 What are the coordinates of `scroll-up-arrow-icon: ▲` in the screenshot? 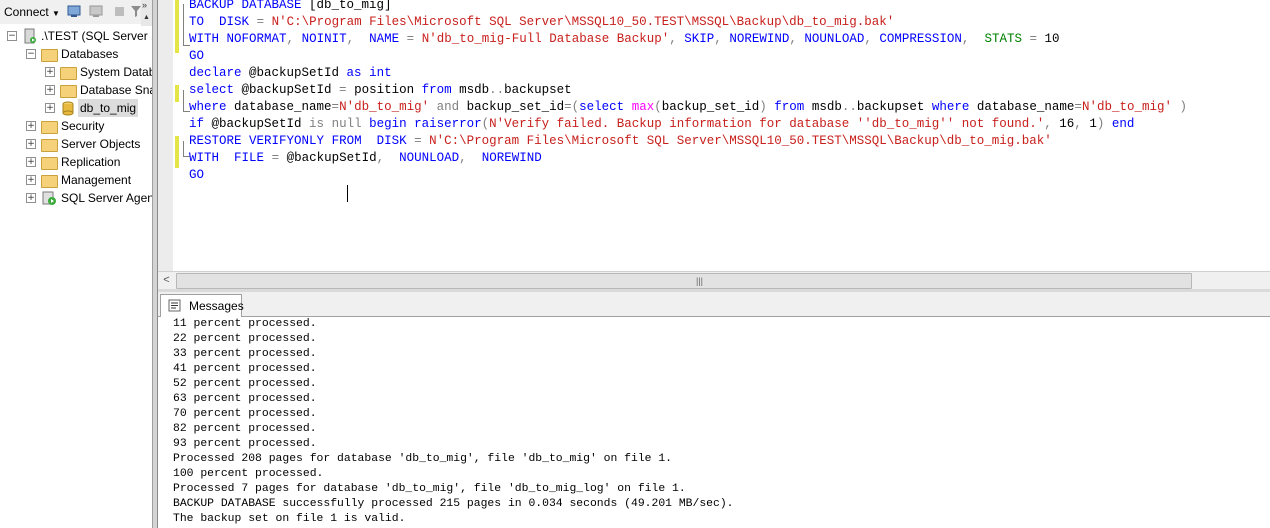 It's located at (146, 17).